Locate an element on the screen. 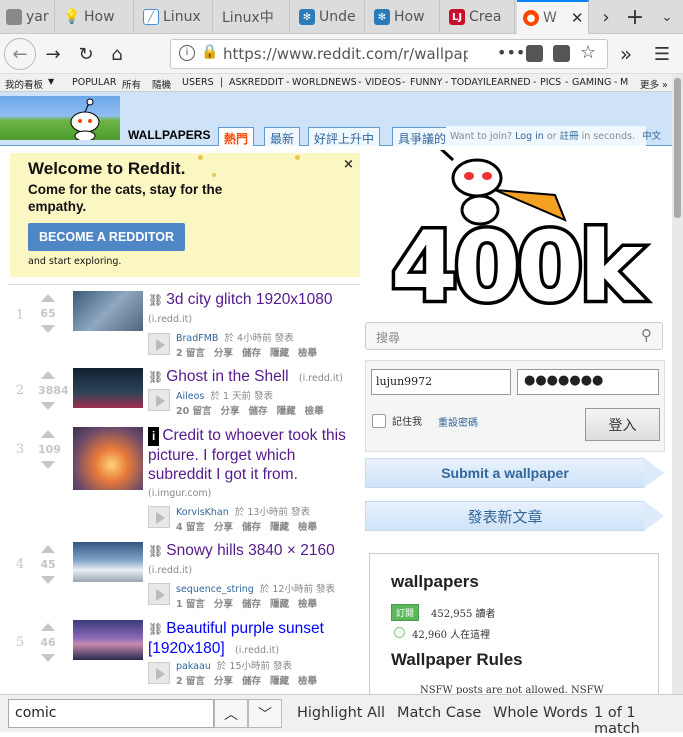  submit-link-button: Submit a wallpaper is located at coordinates (514, 473).